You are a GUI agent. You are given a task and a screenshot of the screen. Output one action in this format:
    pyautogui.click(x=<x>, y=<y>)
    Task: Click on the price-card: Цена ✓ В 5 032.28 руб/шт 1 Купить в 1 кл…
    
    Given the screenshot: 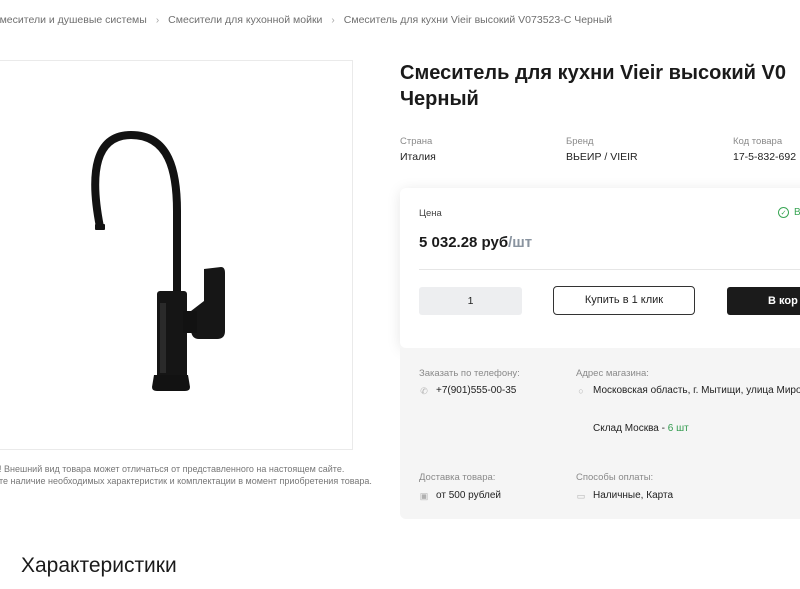 What is the action you would take?
    pyautogui.click(x=600, y=268)
    